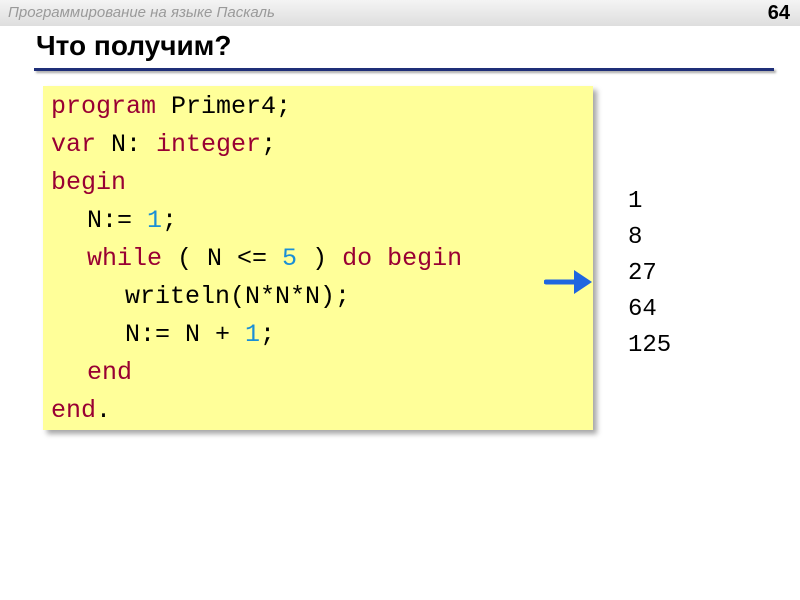  I want to click on code-line-8: end, so click(109, 373).